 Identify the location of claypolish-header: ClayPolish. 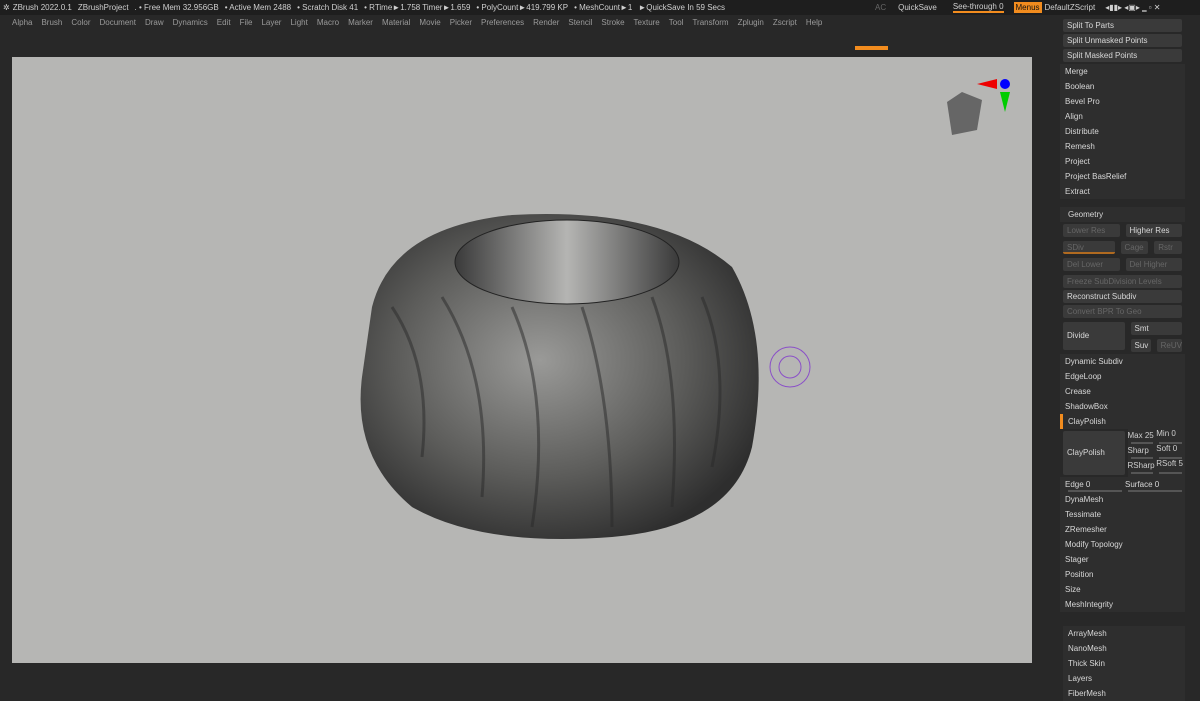
(1122, 421).